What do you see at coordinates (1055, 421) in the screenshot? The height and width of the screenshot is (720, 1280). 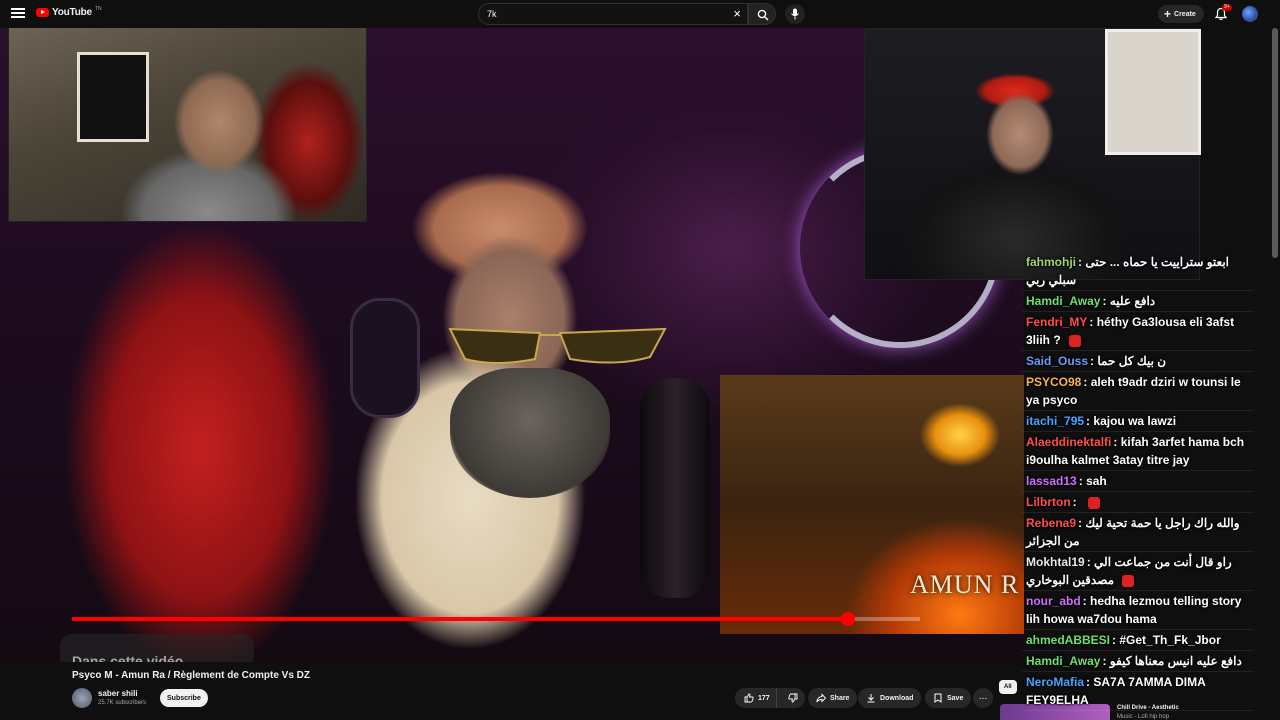 I see `chat-author: itachi_795` at bounding box center [1055, 421].